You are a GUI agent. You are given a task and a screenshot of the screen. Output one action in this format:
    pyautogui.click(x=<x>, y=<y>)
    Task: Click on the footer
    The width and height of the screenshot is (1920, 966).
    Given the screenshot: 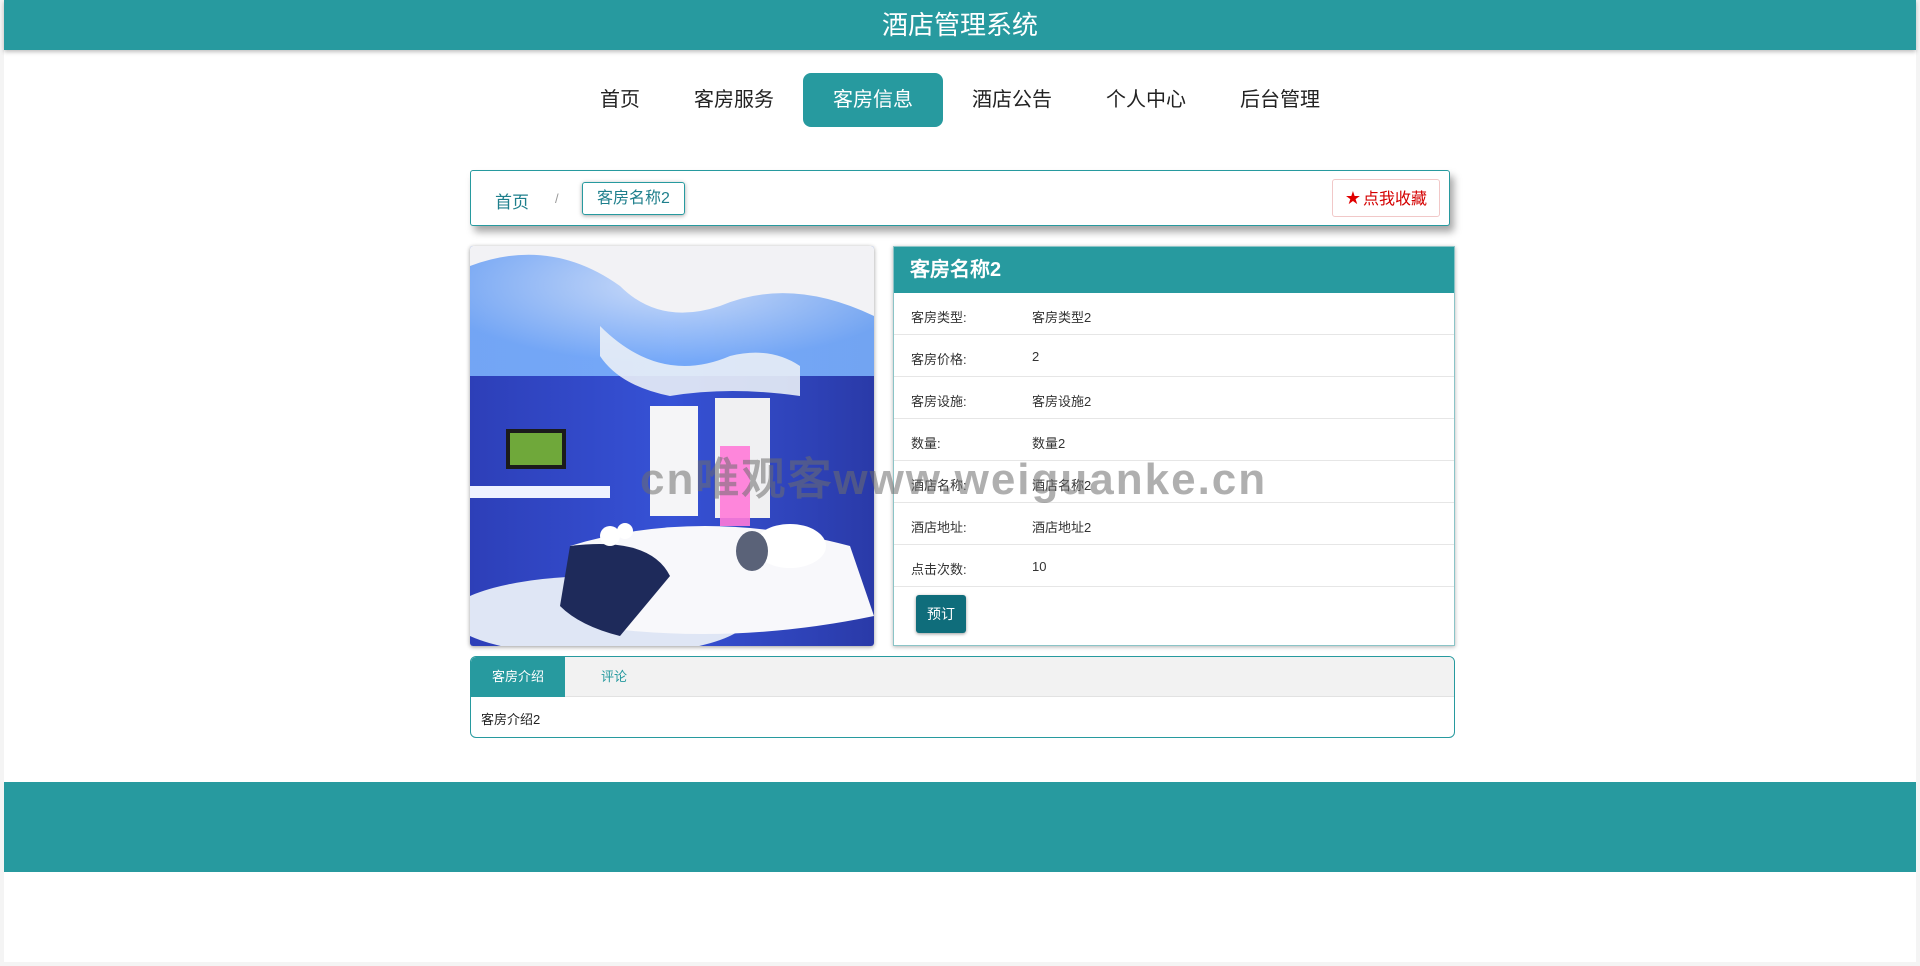 What is the action you would take?
    pyautogui.click(x=960, y=827)
    